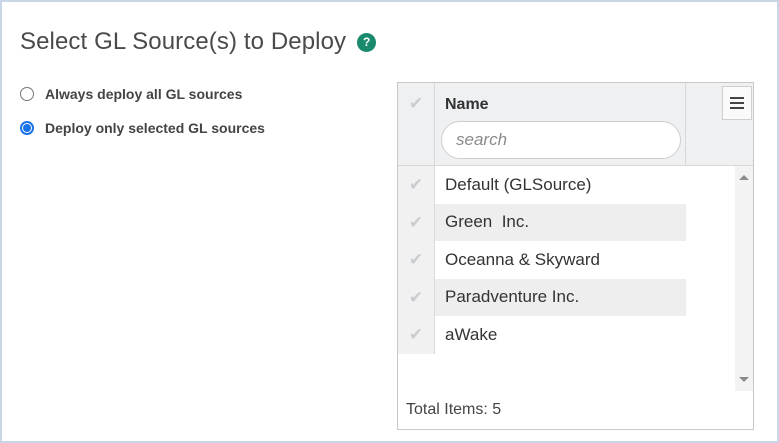 The height and width of the screenshot is (443, 779). I want to click on title-row: Select GL Source(s) to Deploy ?, so click(198, 42).